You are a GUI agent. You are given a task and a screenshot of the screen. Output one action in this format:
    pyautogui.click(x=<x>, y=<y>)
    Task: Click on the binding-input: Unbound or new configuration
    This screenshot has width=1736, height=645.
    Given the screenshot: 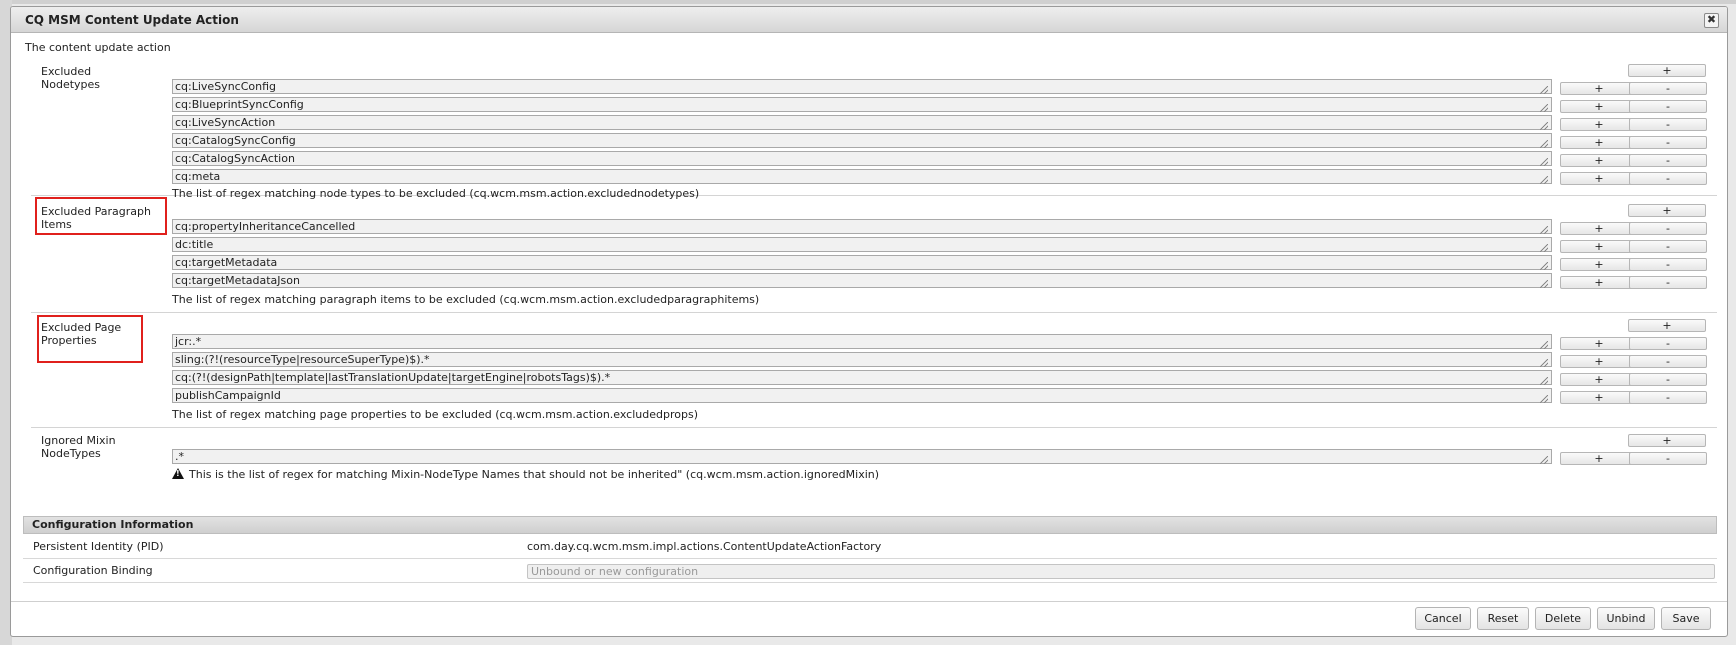 What is the action you would take?
    pyautogui.click(x=1121, y=571)
    